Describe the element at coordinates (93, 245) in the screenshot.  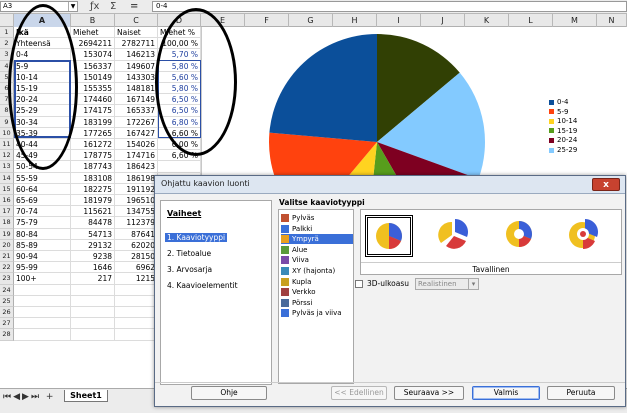
I see `cell-men: 29132` at that location.